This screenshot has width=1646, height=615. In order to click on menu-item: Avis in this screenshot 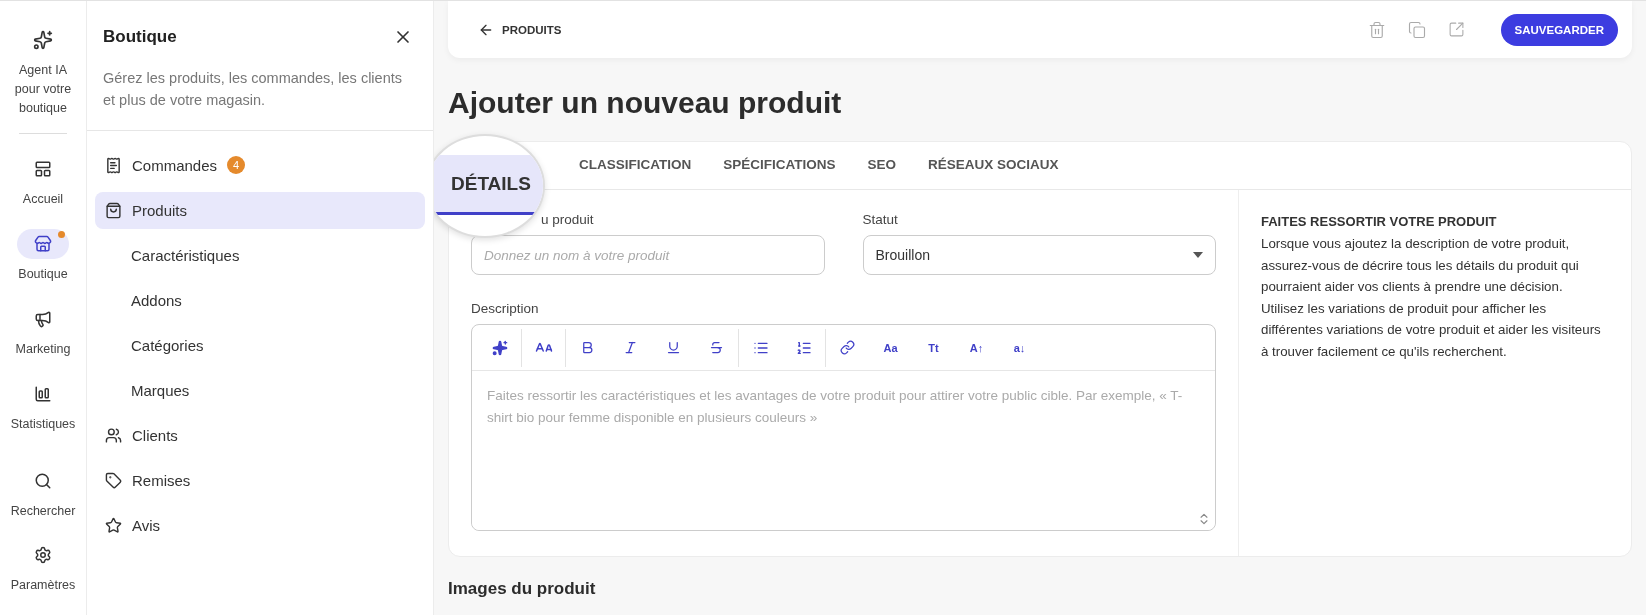, I will do `click(260, 525)`.